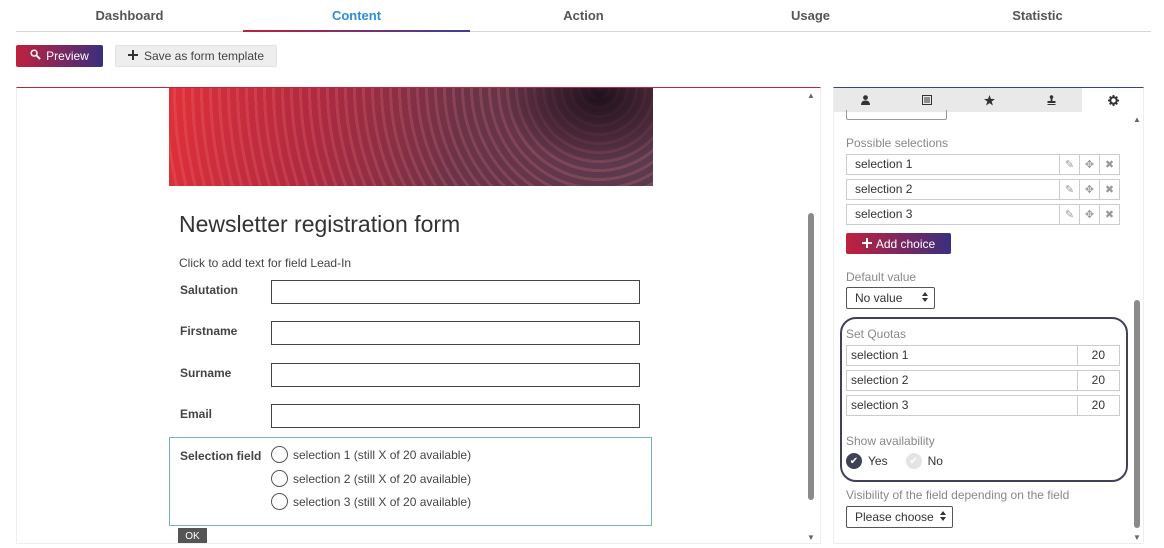 The height and width of the screenshot is (548, 1164). What do you see at coordinates (209, 290) in the screenshot?
I see `salutation-label: Salutation` at bounding box center [209, 290].